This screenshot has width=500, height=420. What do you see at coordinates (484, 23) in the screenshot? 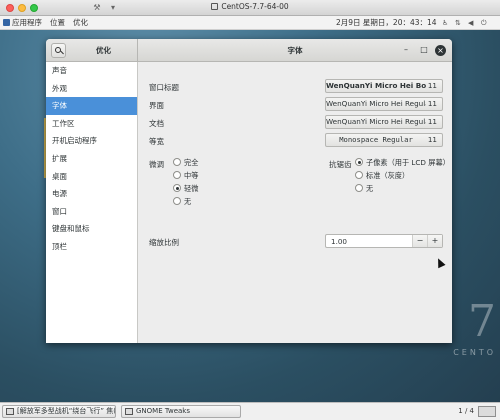
I see `power-icon: ⏻` at bounding box center [484, 23].